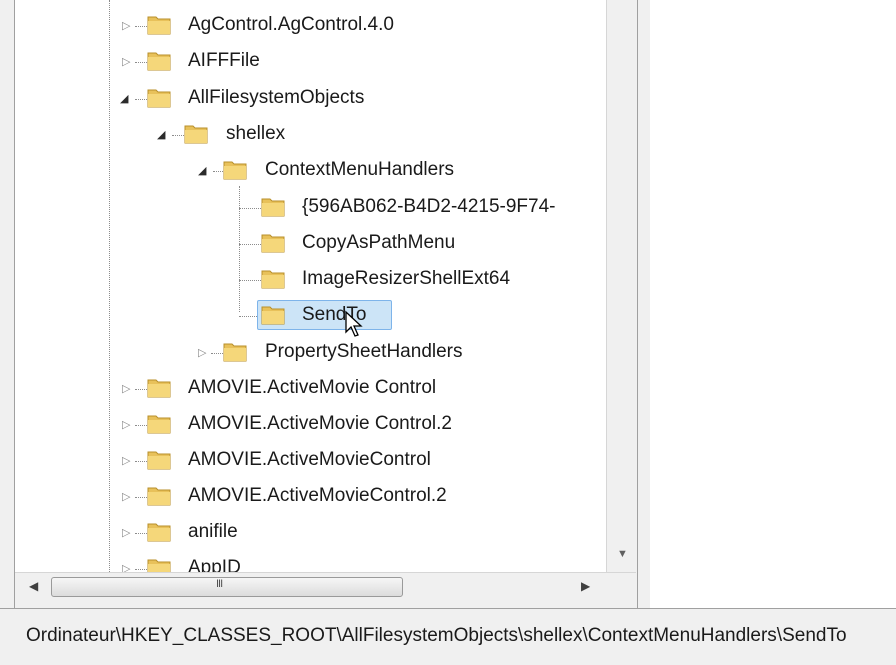 This screenshot has height=665, width=896. I want to click on scroll-left-arrow-icon: ◀, so click(33, 586).